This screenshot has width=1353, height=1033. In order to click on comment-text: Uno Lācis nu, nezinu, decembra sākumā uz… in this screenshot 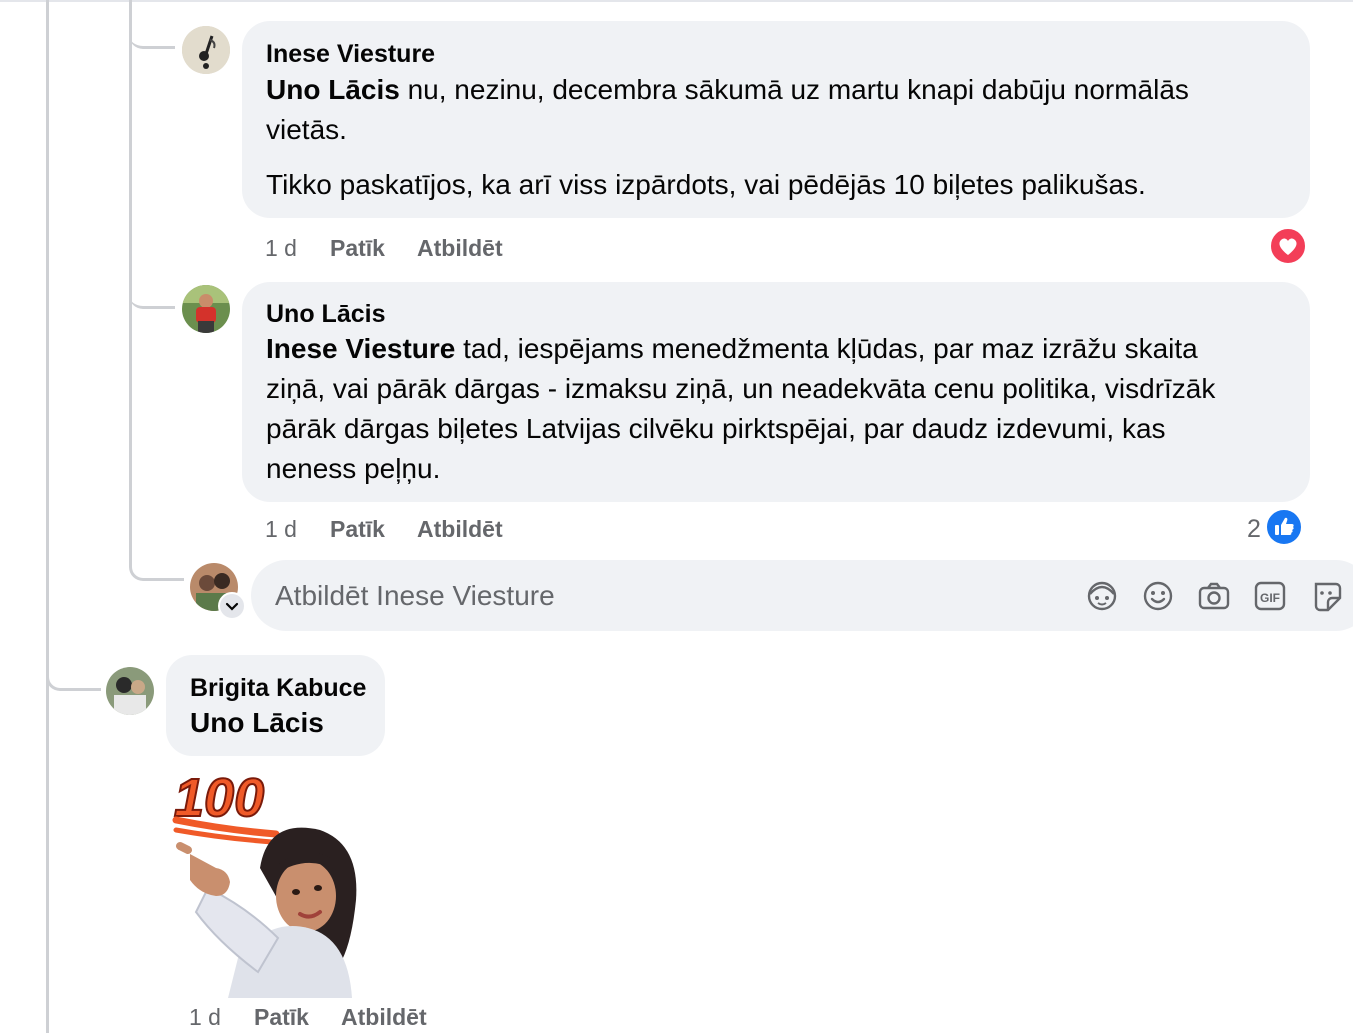, I will do `click(781, 110)`.